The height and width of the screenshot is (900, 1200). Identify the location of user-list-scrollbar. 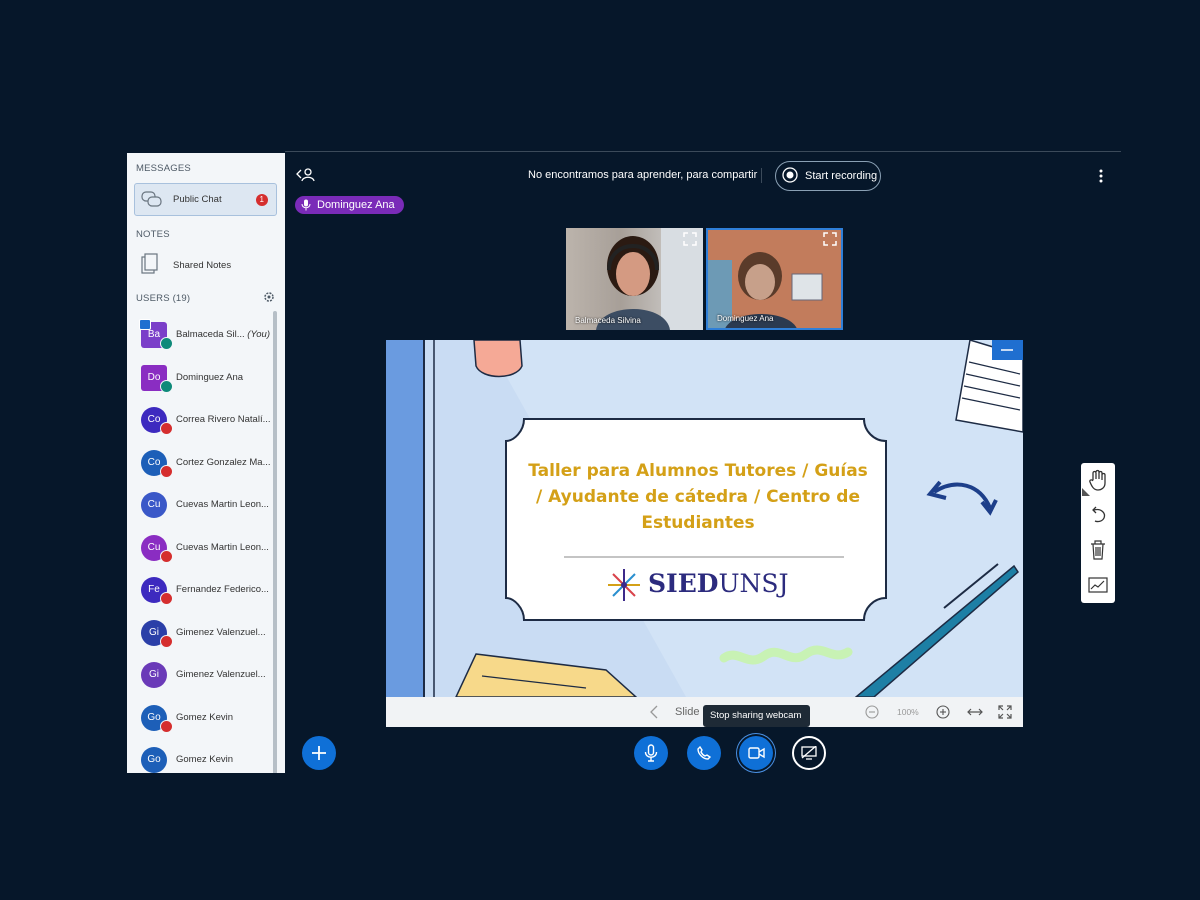
(275, 542).